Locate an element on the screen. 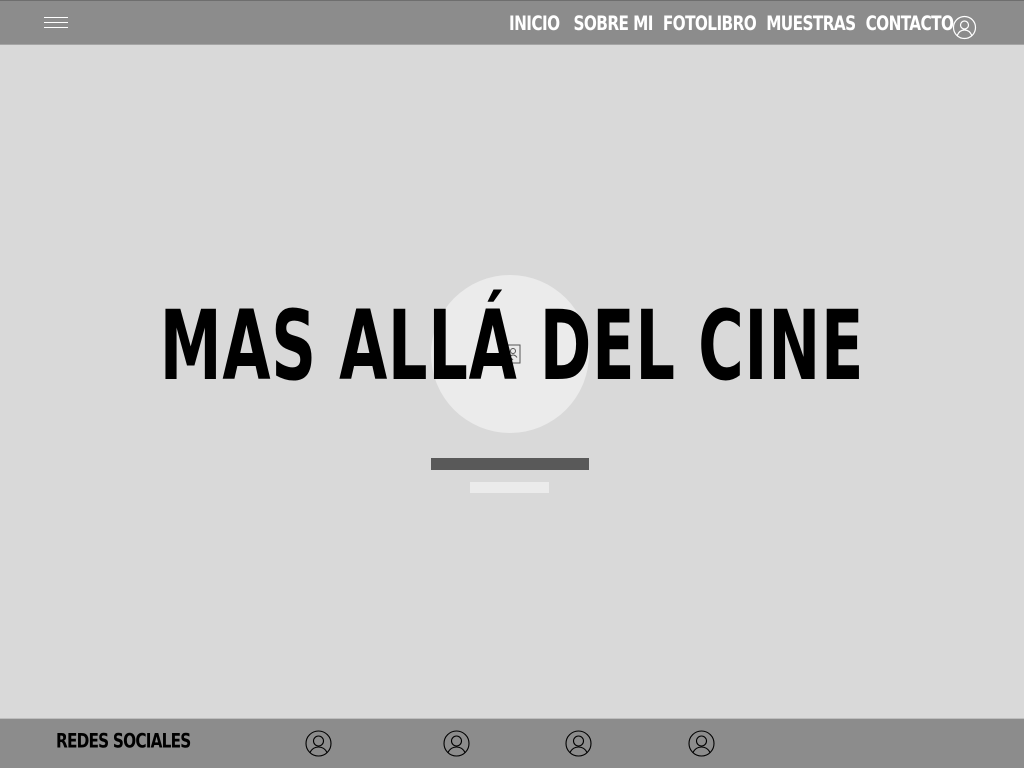 The height and width of the screenshot is (768, 1024). user-icon is located at coordinates (964, 27).